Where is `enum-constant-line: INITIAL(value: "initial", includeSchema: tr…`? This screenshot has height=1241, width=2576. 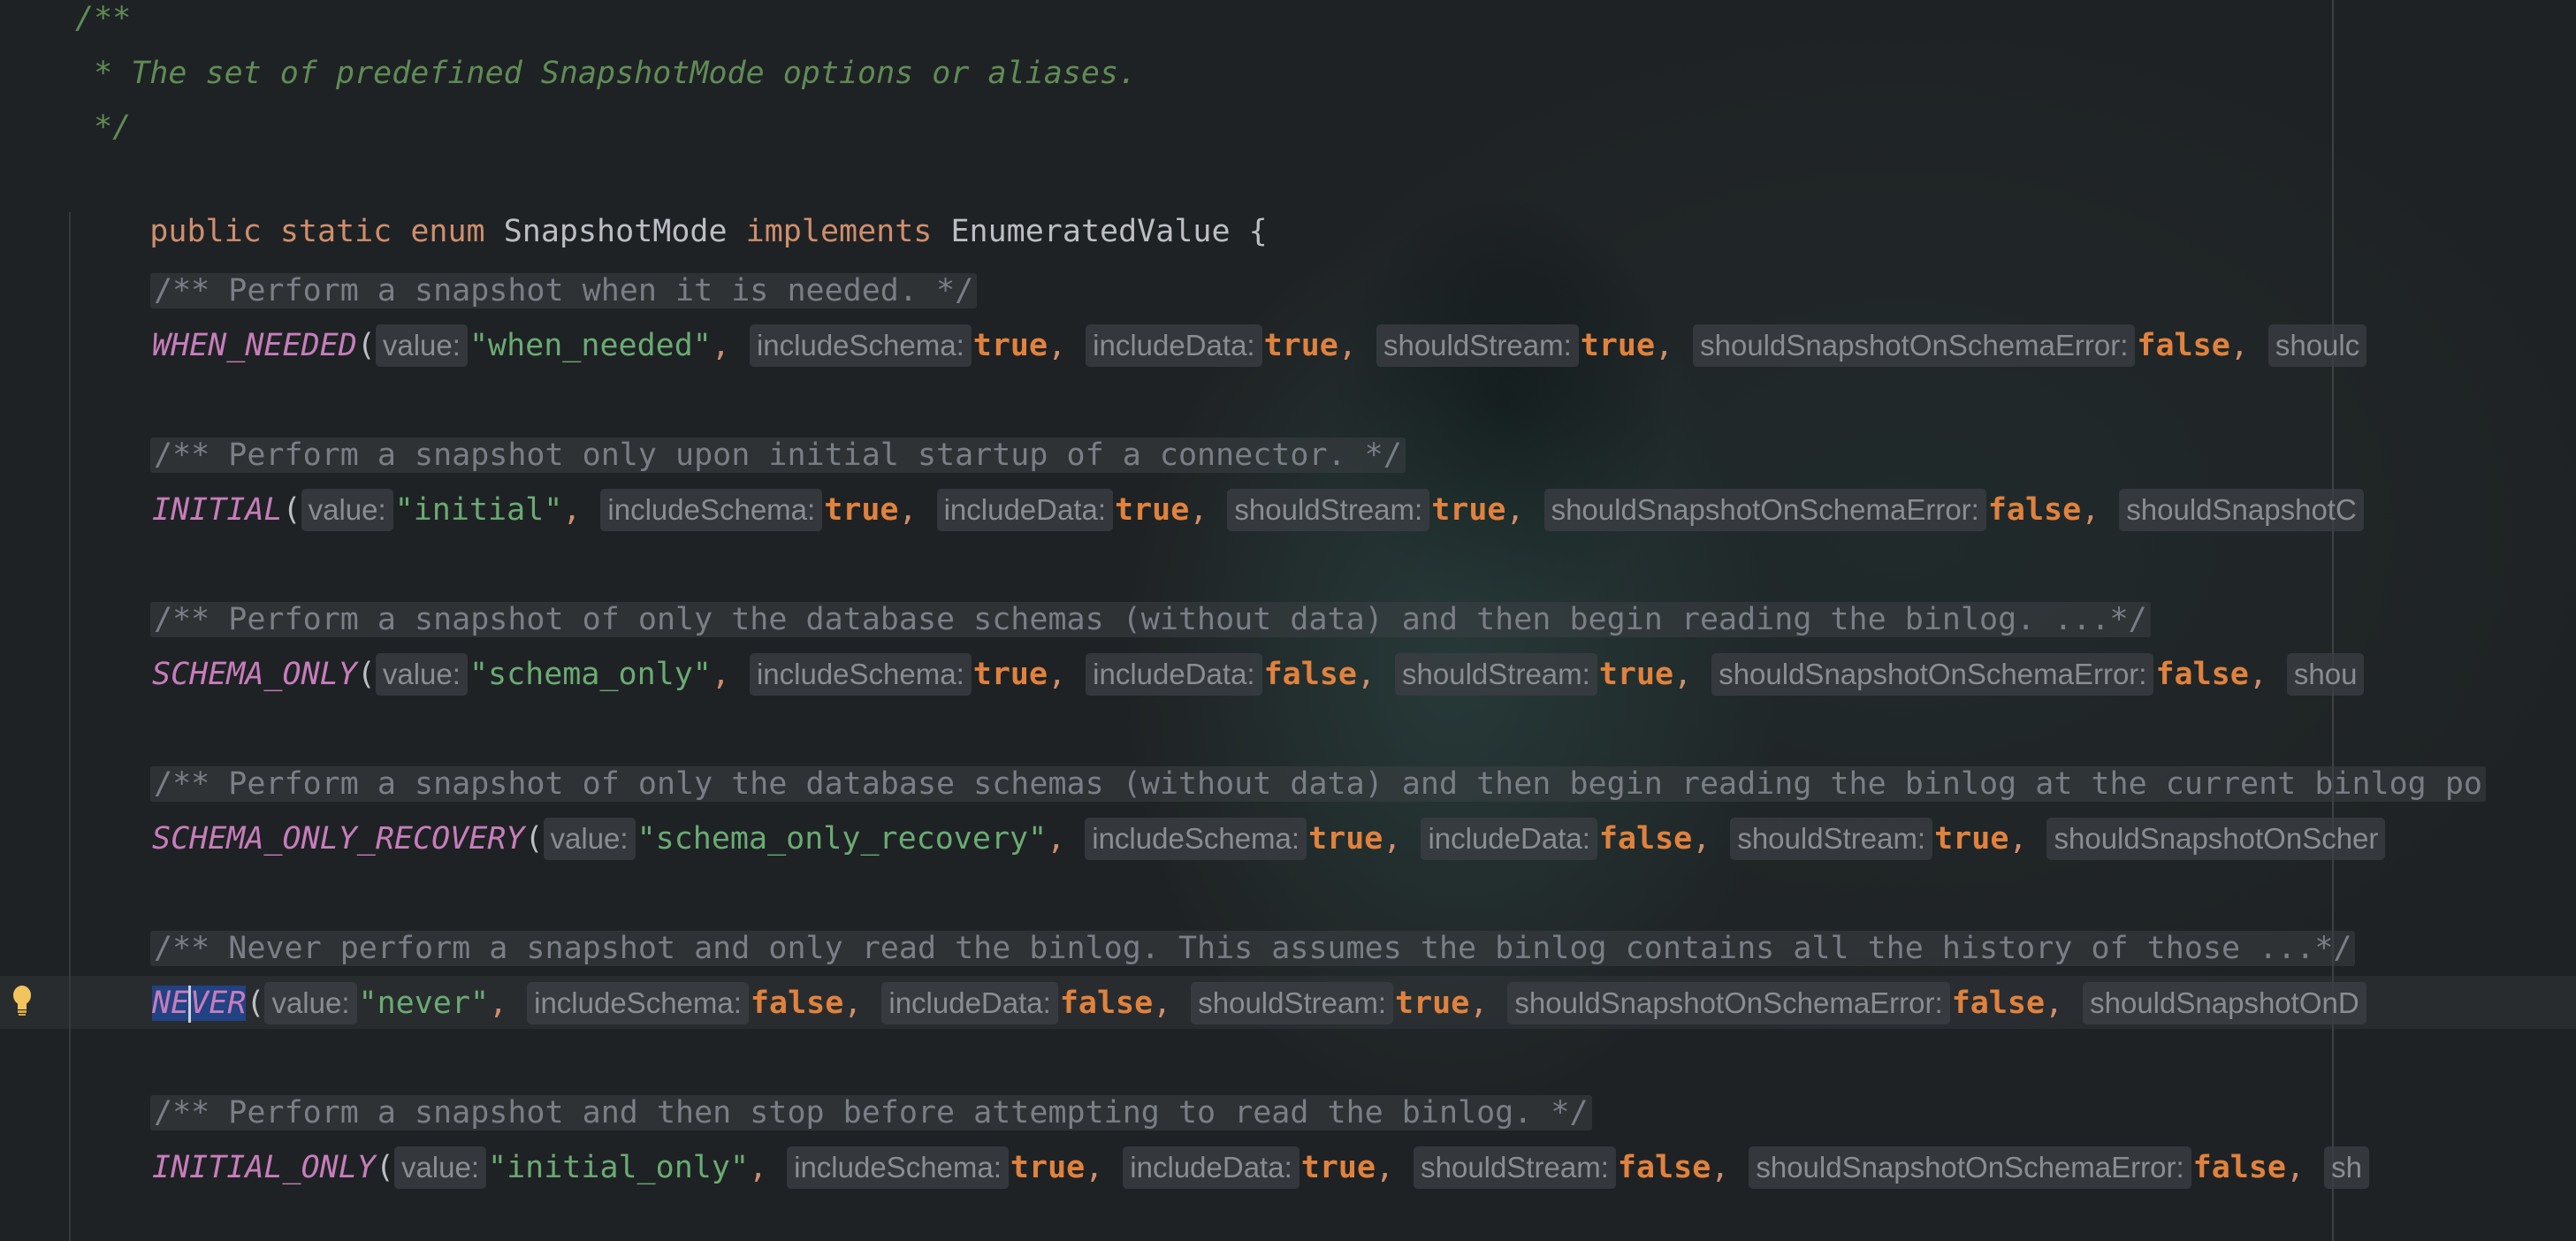 enum-constant-line: INITIAL(value: "initial", includeSchema: tr… is located at coordinates (1259, 510).